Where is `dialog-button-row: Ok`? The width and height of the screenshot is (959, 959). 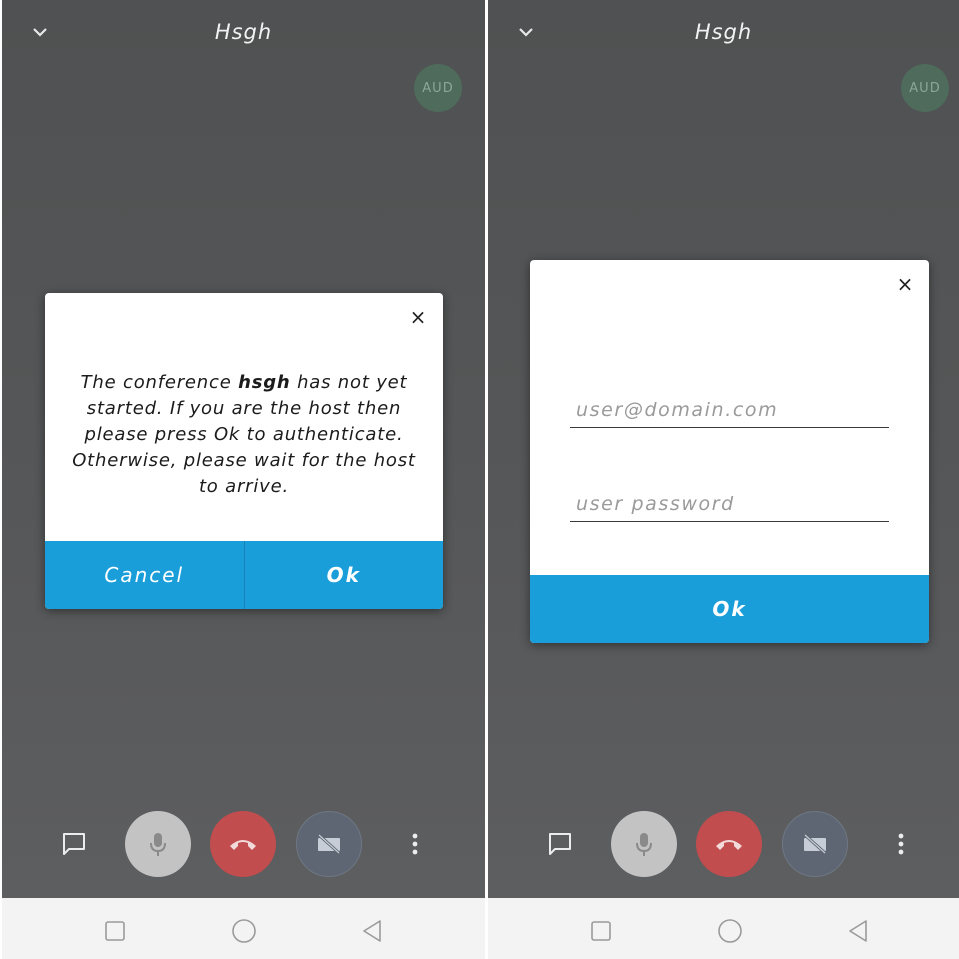 dialog-button-row: Ok is located at coordinates (729, 609).